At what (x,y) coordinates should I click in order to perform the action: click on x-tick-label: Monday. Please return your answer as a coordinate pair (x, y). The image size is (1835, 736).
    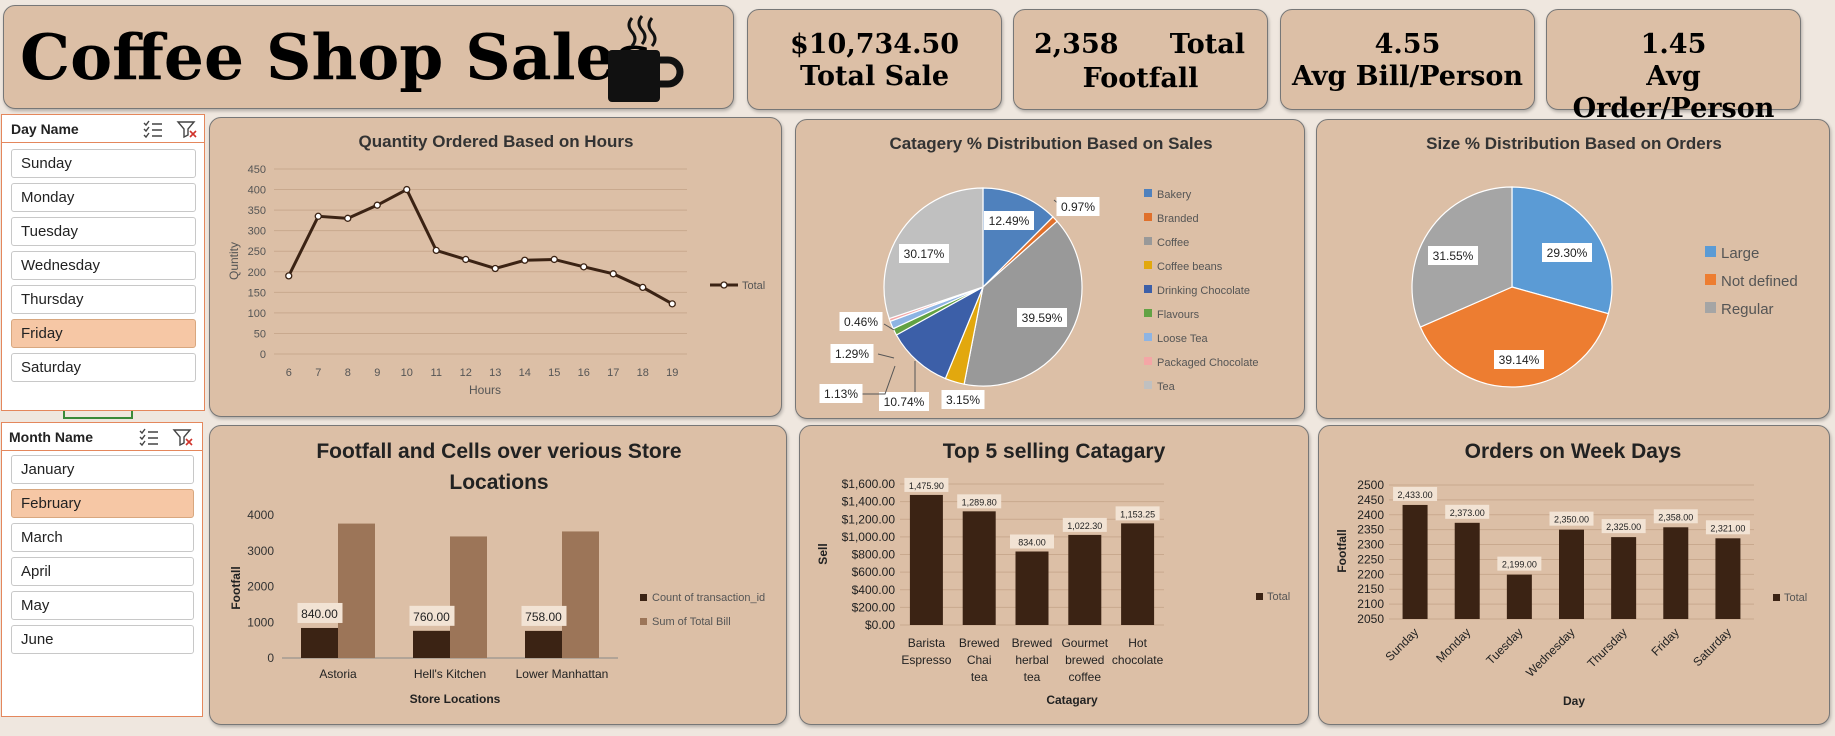
    Looking at the image, I should click on (1453, 645).